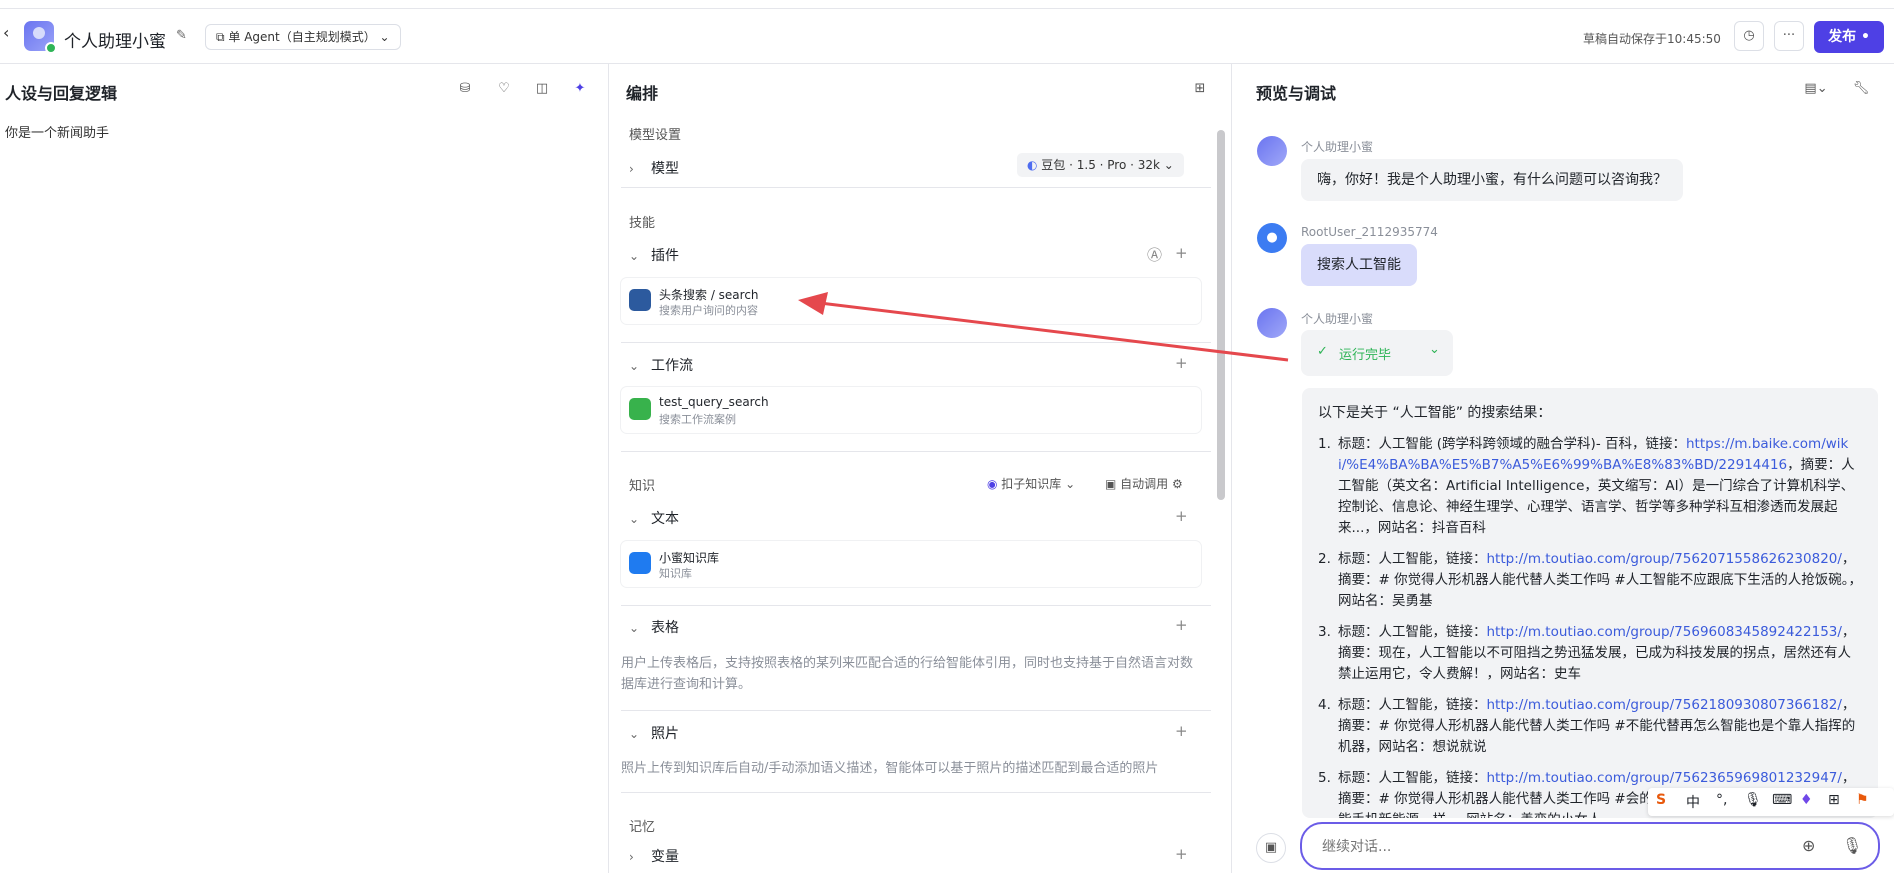 Image resolution: width=1894 pixels, height=873 pixels. Describe the element at coordinates (1808, 845) in the screenshot. I see `add-attachment-icon: ⊕` at that location.